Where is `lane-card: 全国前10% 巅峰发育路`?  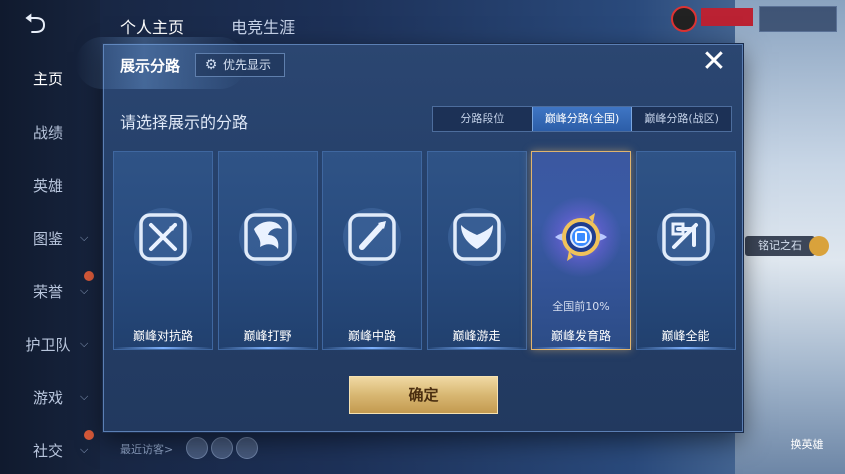 lane-card: 全国前10% 巅峰发育路 is located at coordinates (581, 250).